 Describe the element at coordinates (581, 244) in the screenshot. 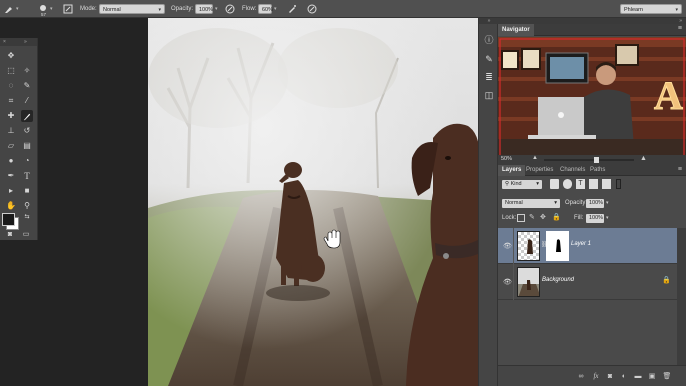

I see `layer-name: Layer 1` at that location.